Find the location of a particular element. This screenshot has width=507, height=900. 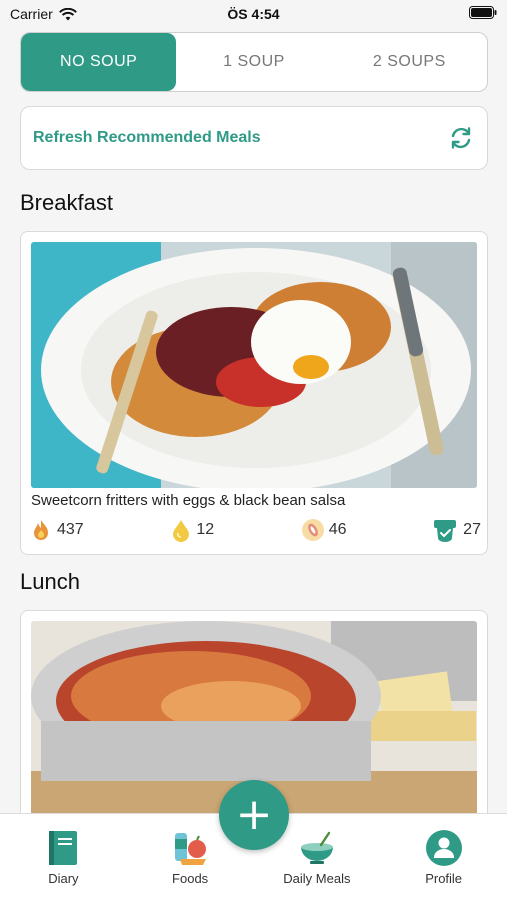

tab-profile-label: Profile is located at coordinates (444, 878).